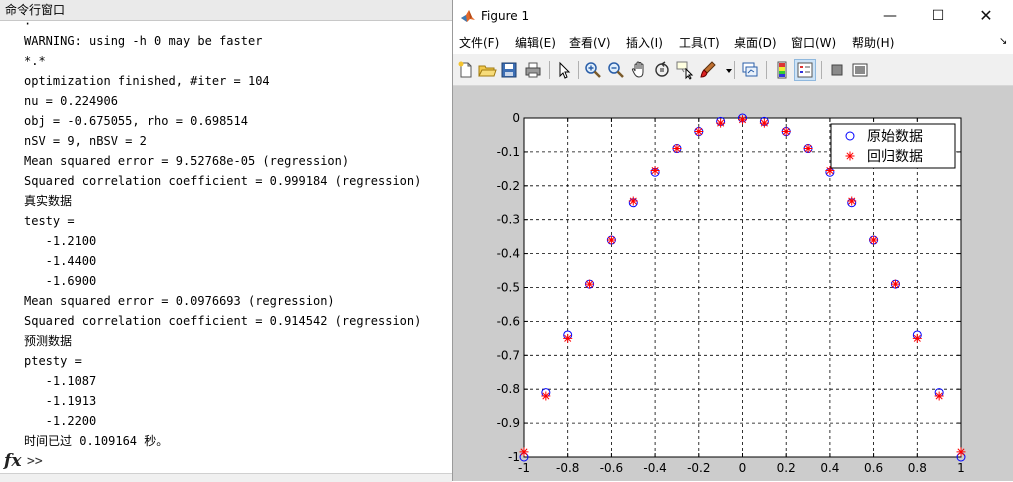  What do you see at coordinates (508, 389) in the screenshot?
I see `y-tick-label: -0.8` at bounding box center [508, 389].